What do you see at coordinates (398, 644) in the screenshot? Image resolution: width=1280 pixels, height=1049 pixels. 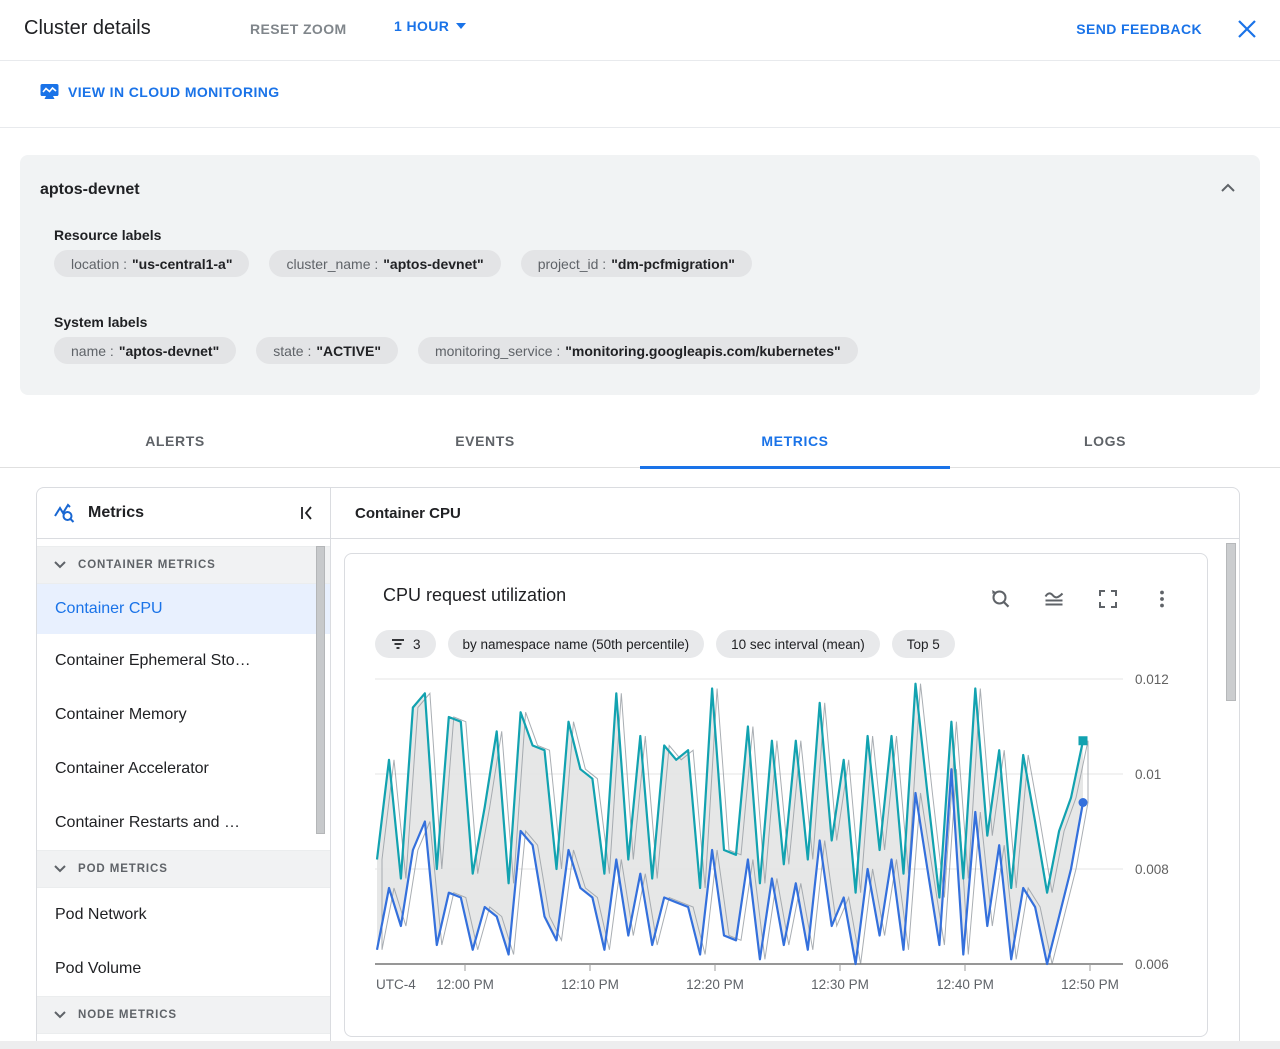 I see `filter-list-icon` at bounding box center [398, 644].